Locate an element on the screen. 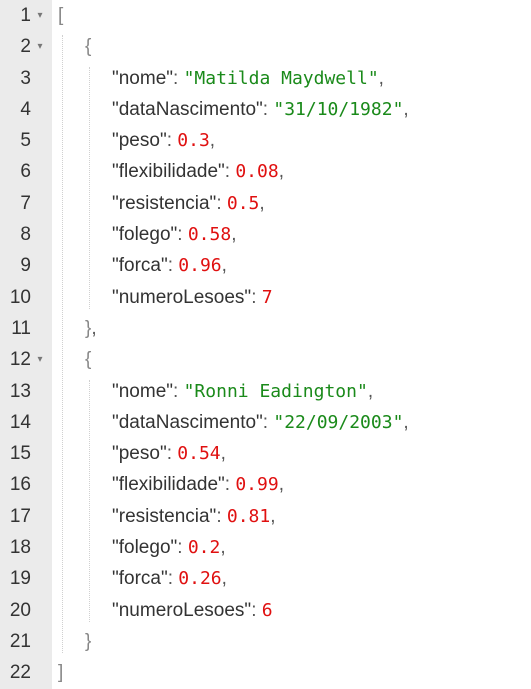 The image size is (531, 689). code-line: 9 "forca": 0.96, is located at coordinates (265, 265).